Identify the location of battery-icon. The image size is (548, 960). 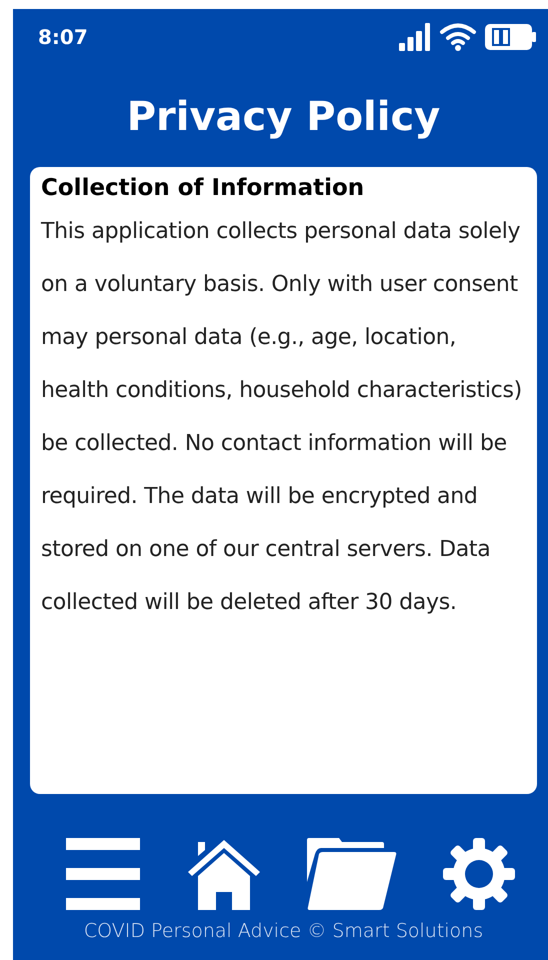
(511, 37).